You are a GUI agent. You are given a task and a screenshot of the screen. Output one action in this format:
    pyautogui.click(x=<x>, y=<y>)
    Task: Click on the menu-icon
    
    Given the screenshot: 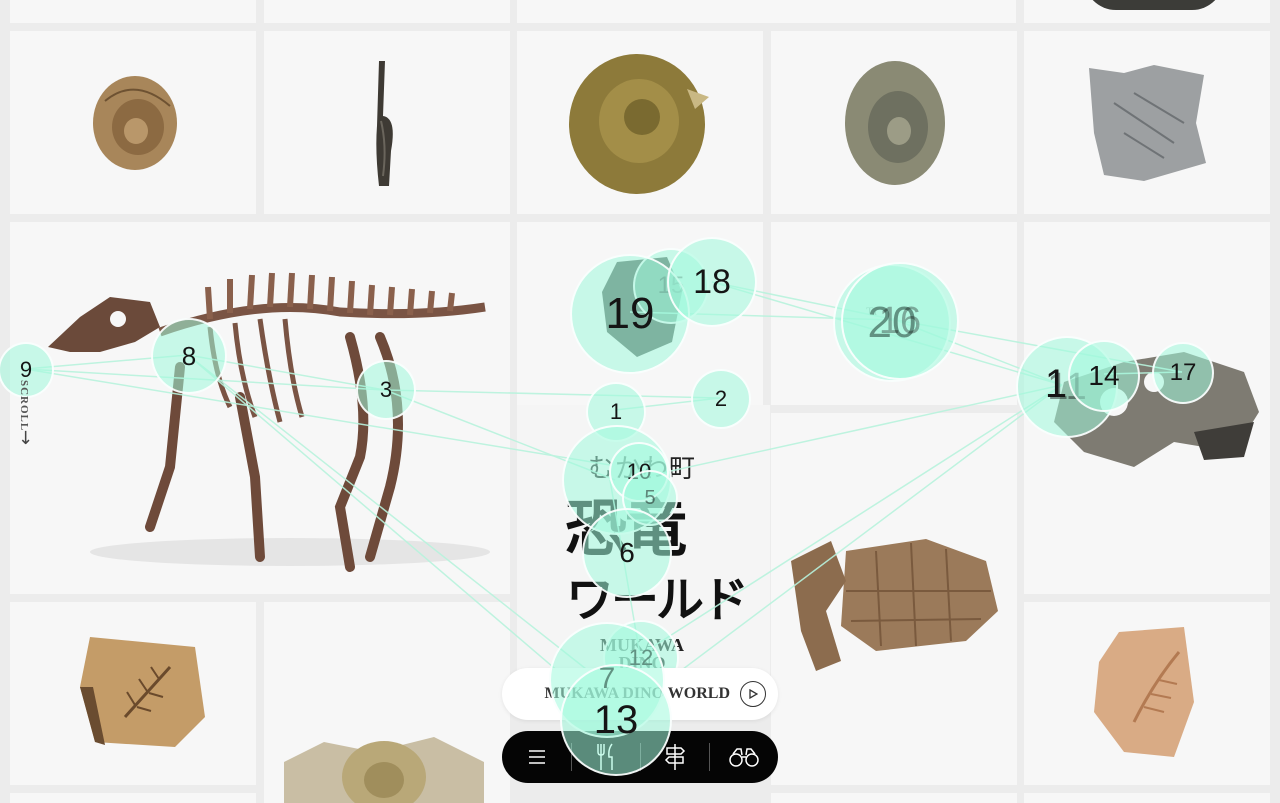 What is the action you would take?
    pyautogui.click(x=536, y=757)
    